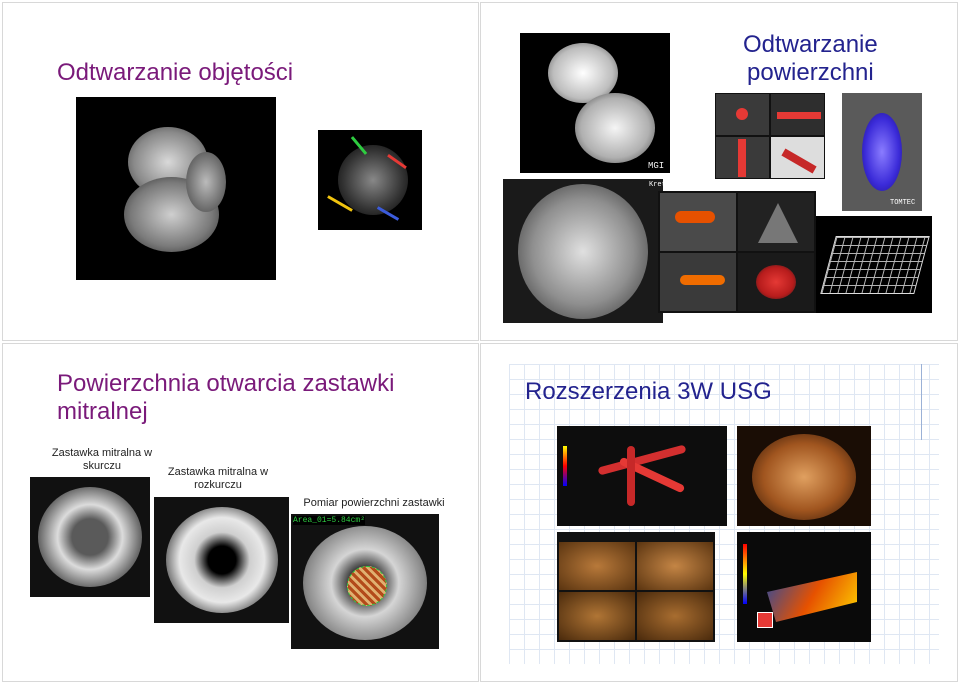 The height and width of the screenshot is (684, 960). Describe the element at coordinates (804, 476) in the screenshot. I see `fetal-face-color-image` at that location.